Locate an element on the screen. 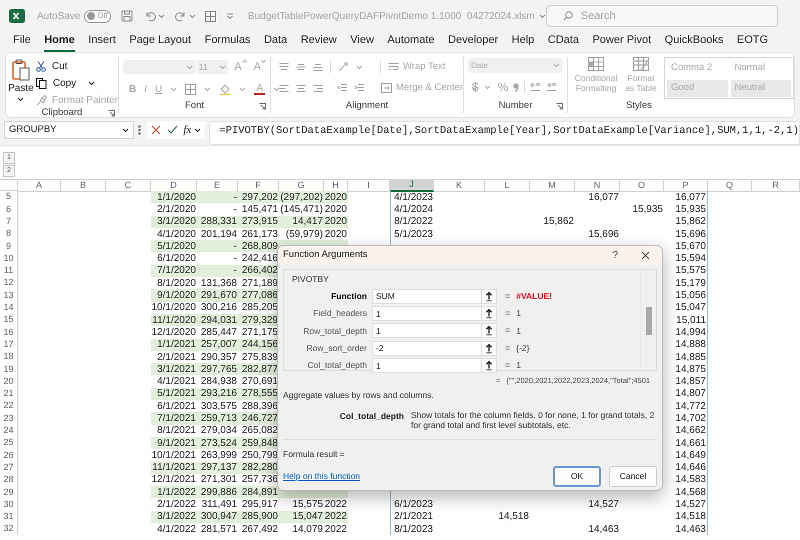 This screenshot has height=540, width=800. table-cell: - is located at coordinates (217, 197).